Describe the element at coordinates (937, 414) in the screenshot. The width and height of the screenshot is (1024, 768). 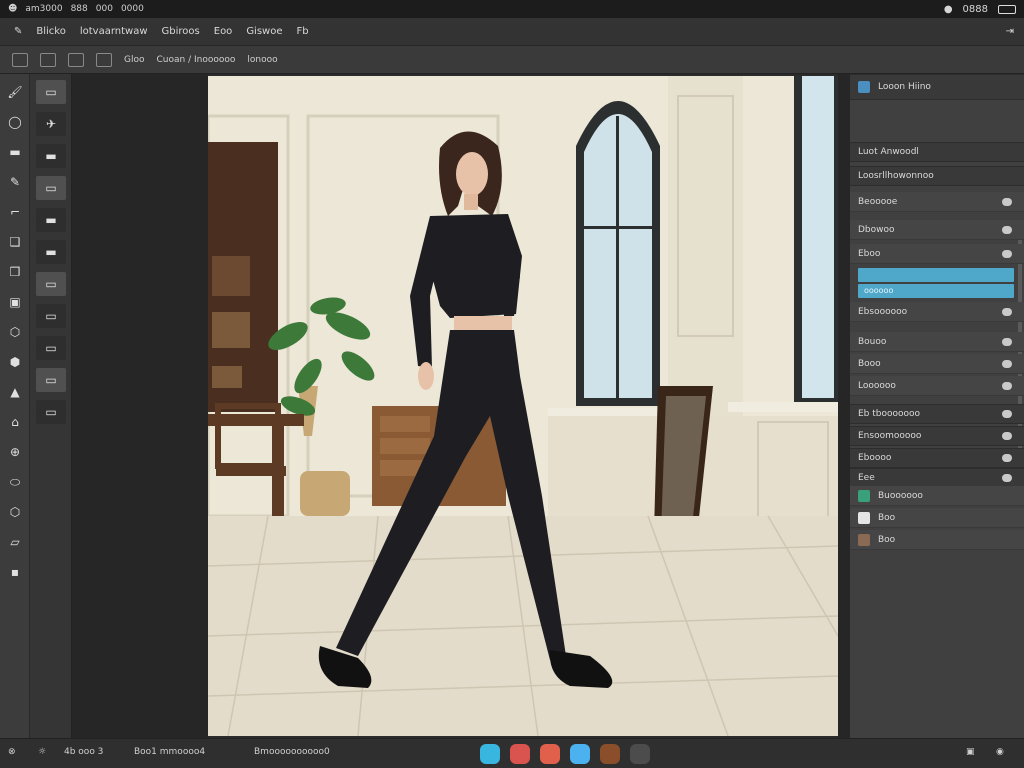
I see `panel-row: Eb tbooooooo` at that location.